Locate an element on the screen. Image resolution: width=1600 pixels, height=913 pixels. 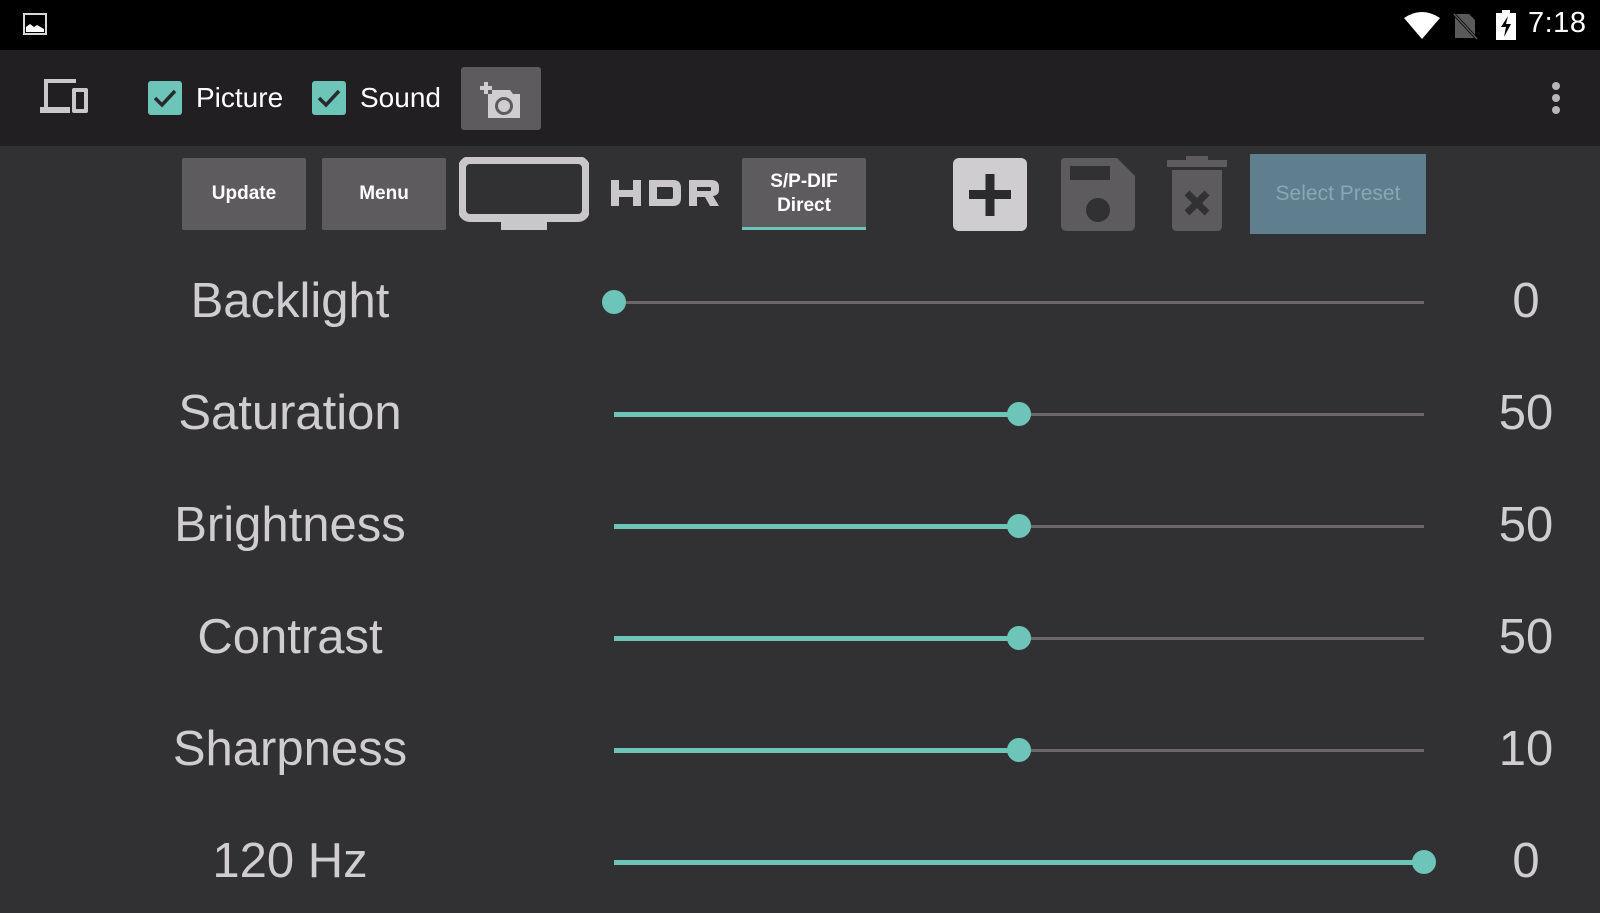
gallery-notification-icon is located at coordinates (35, 24).